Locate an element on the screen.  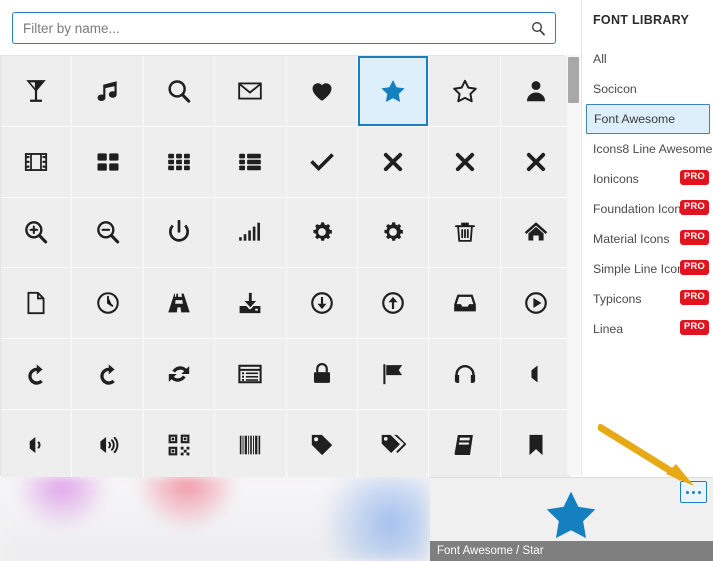
sidebar-item-label: Linea is located at coordinates (608, 329).